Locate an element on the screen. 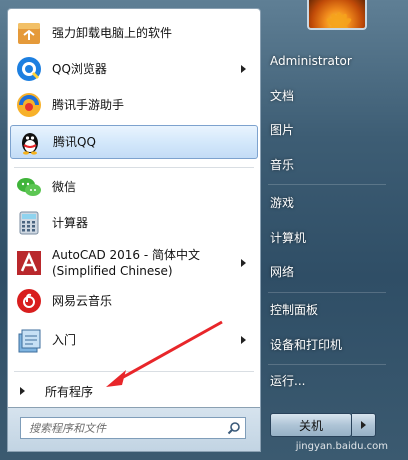 The width and height of the screenshot is (408, 460). autocad-icon is located at coordinates (29, 263).